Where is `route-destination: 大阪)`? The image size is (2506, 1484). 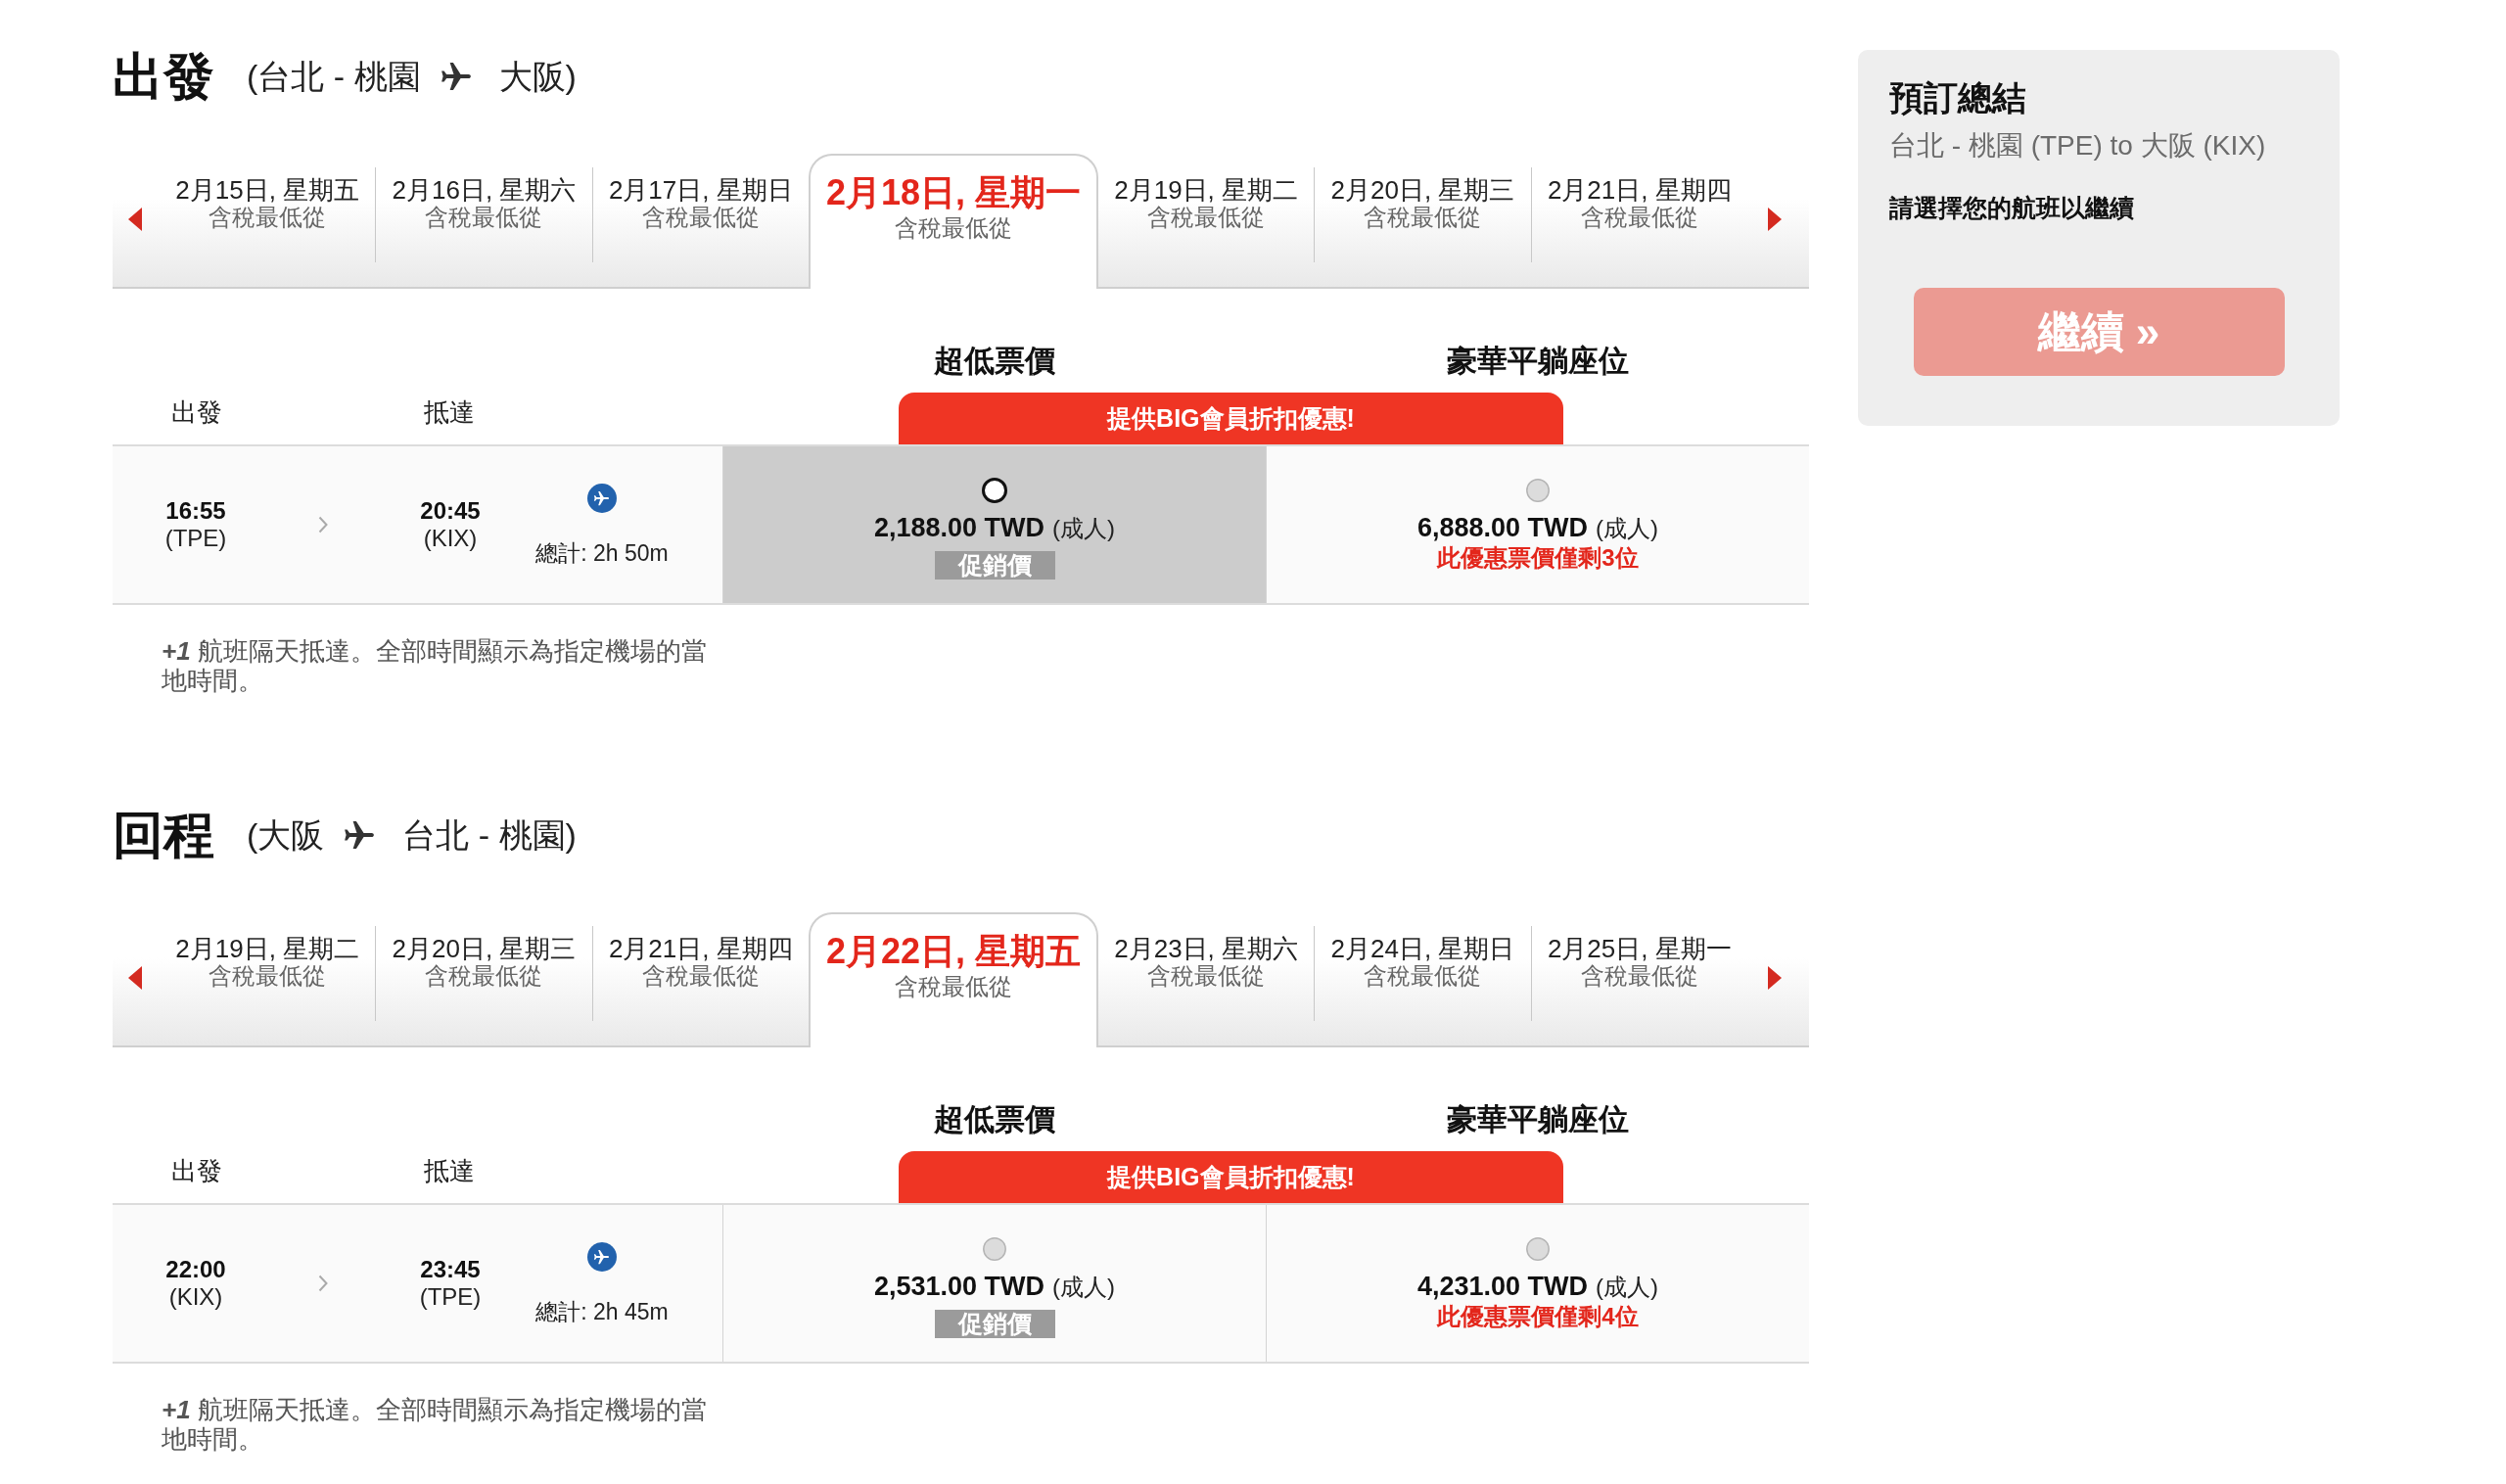
route-destination: 大阪) is located at coordinates (537, 77).